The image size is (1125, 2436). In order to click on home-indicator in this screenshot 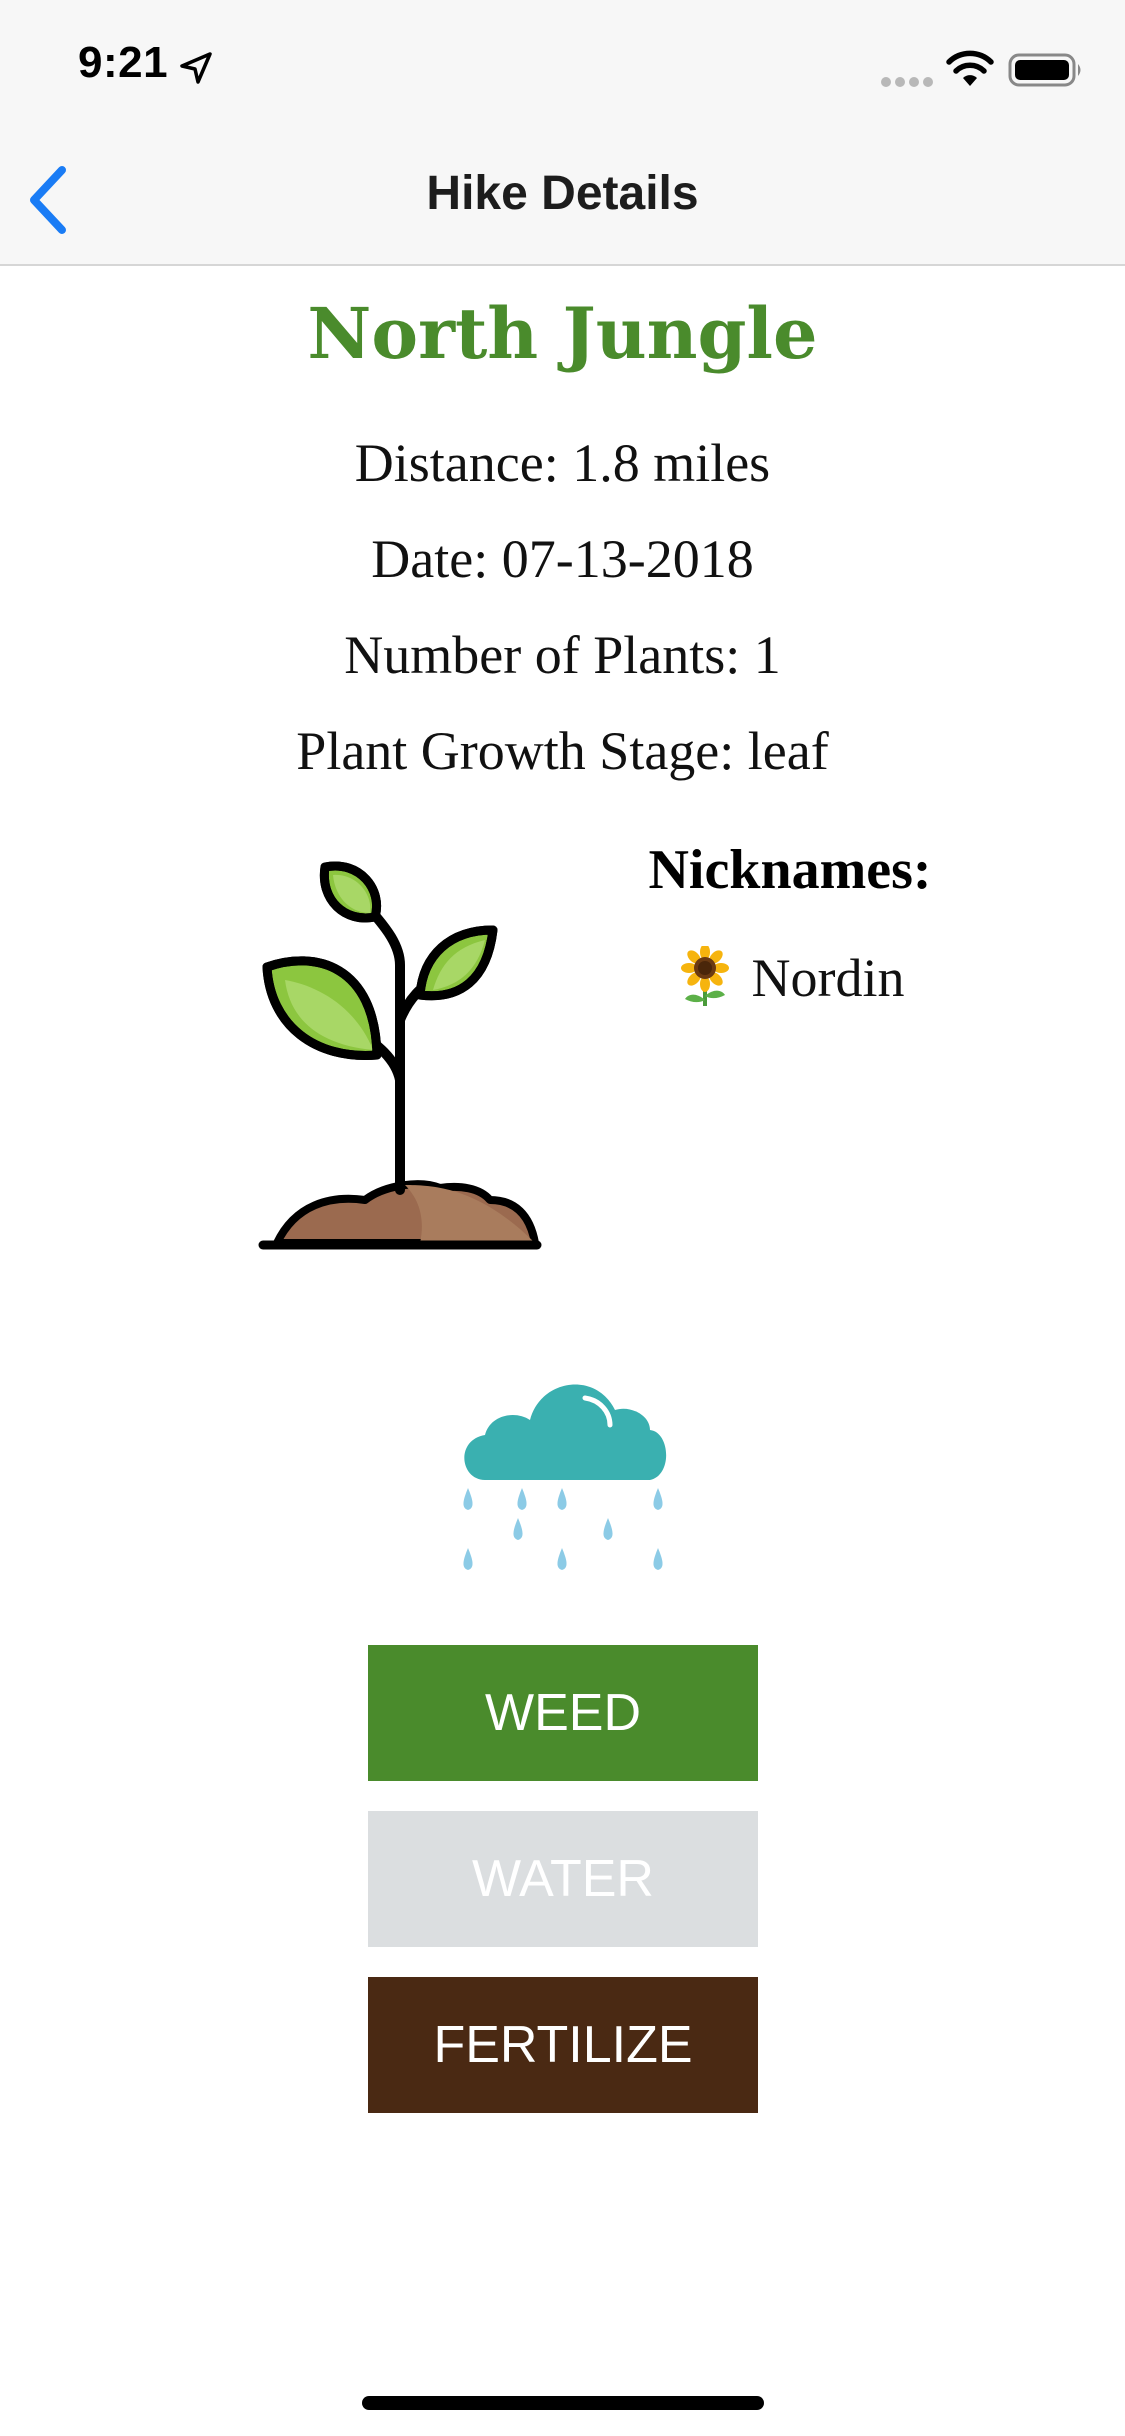, I will do `click(563, 2403)`.